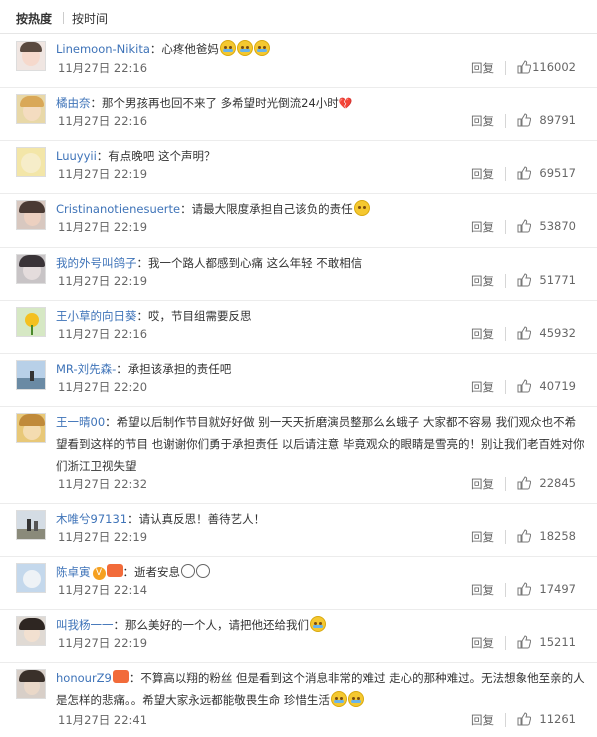 The image size is (597, 737). I want to click on comment-username: Cristinanotienesuerte, so click(118, 209).